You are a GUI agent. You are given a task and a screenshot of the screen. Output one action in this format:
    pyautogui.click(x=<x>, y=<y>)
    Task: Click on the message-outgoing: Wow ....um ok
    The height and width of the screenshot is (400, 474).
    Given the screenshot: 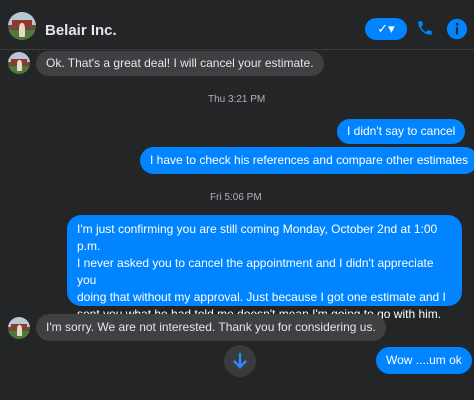 What is the action you would take?
    pyautogui.click(x=424, y=360)
    